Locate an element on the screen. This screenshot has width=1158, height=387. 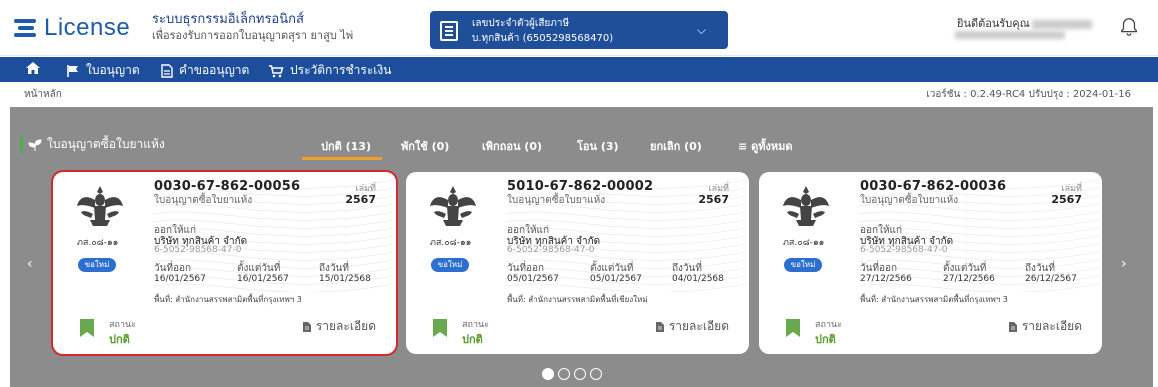
license-code: 0030-67-862-00056 is located at coordinates (227, 186).